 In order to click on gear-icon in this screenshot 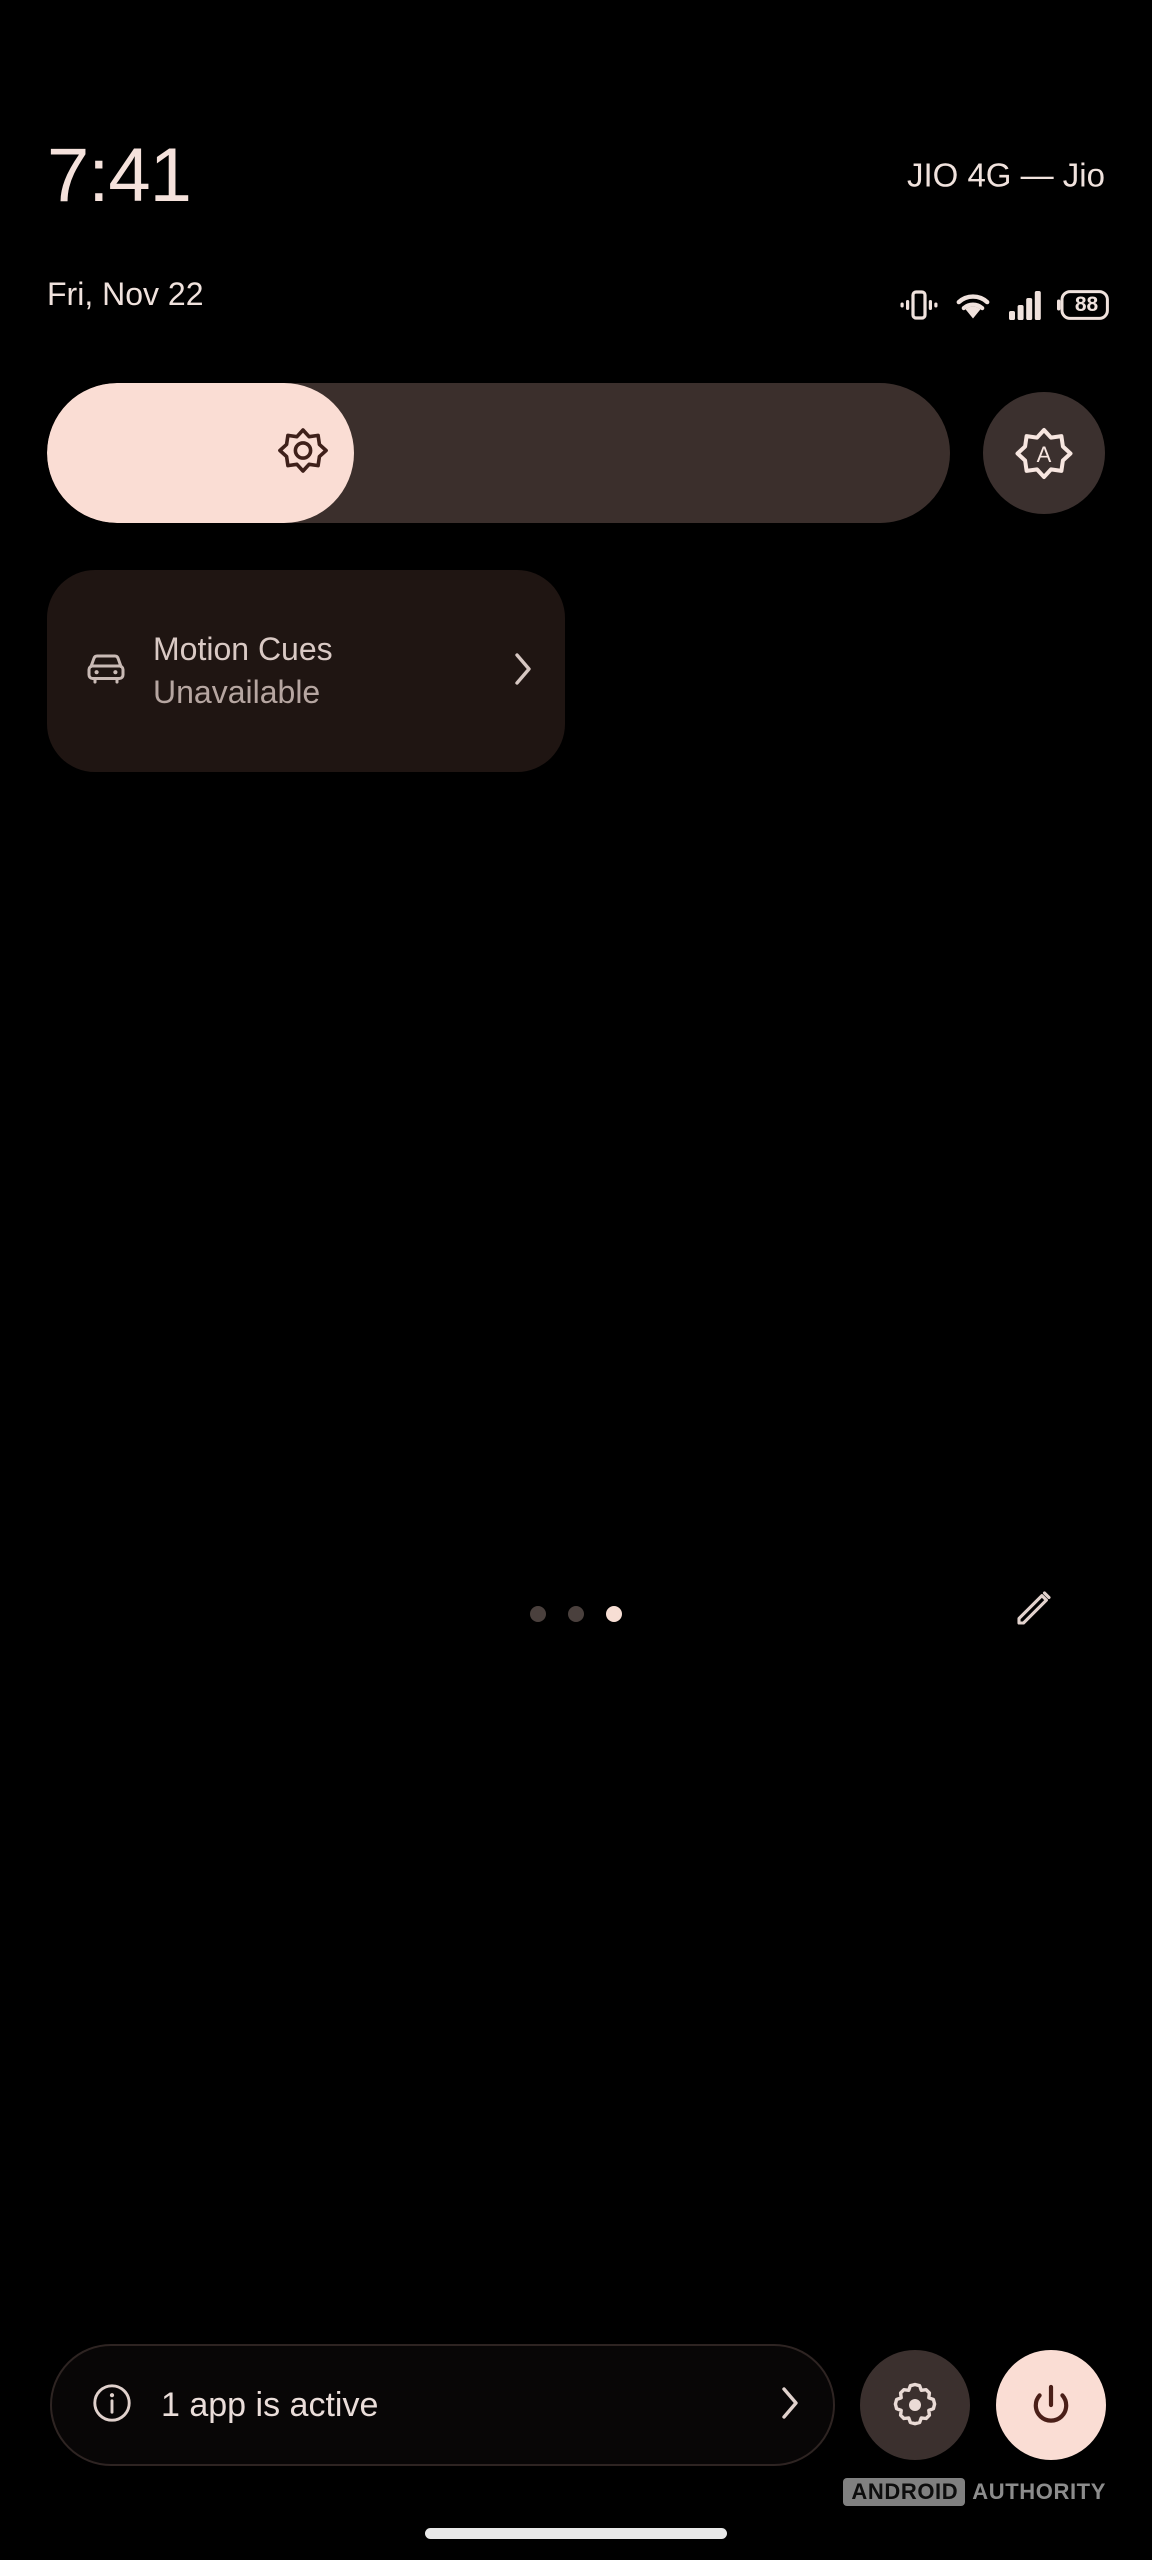, I will do `click(915, 2404)`.